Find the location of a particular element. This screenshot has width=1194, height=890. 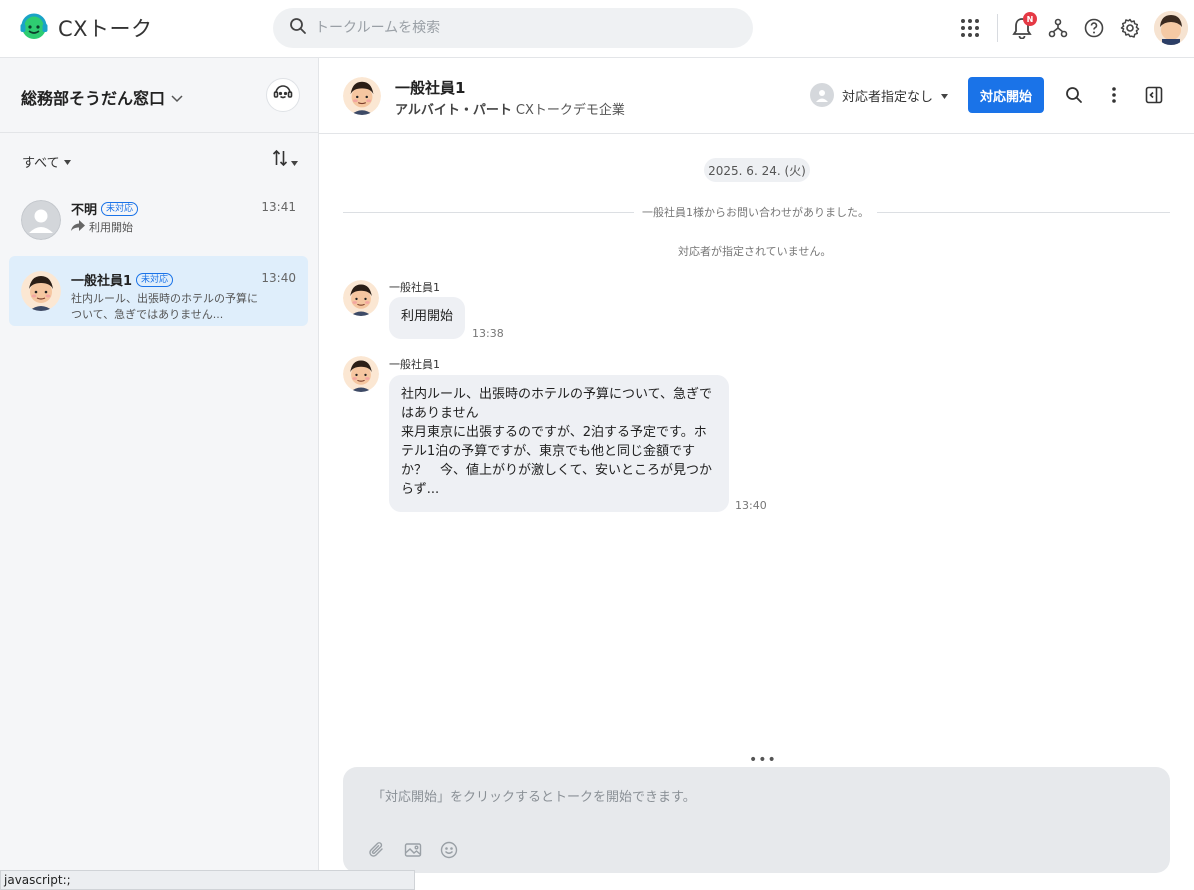

conversation-name: 不明 is located at coordinates (84, 210).